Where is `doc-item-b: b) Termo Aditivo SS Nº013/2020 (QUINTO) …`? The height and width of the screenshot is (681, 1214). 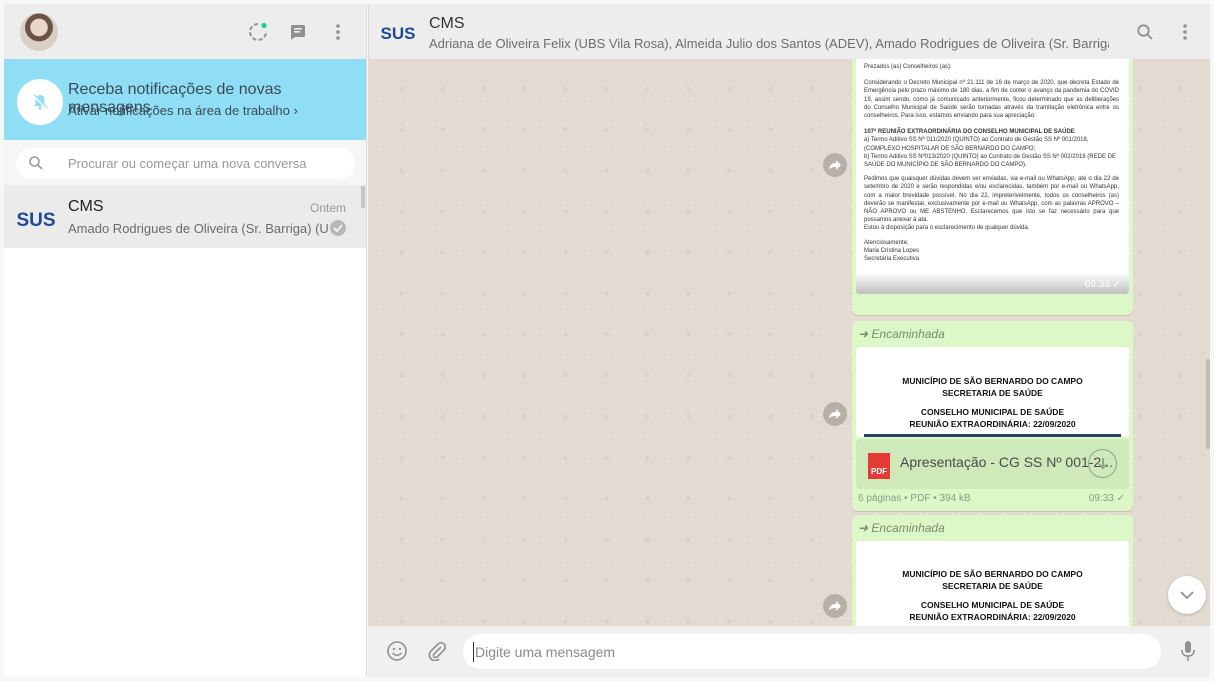 doc-item-b: b) Termo Aditivo SS Nº013/2020 (QUINTO) … is located at coordinates (990, 161).